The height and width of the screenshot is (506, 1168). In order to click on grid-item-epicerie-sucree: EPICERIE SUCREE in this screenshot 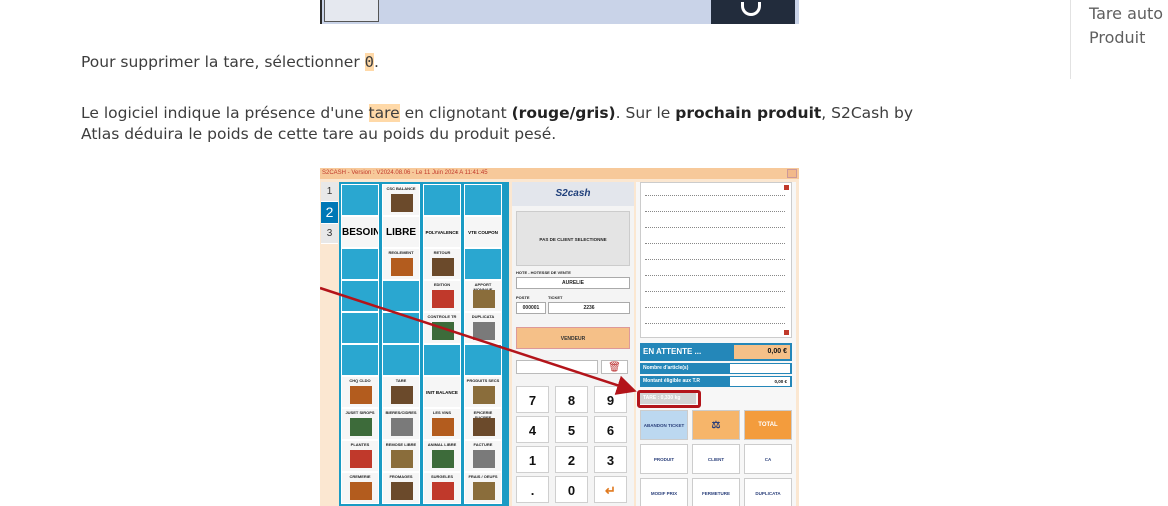, I will do `click(483, 424)`.